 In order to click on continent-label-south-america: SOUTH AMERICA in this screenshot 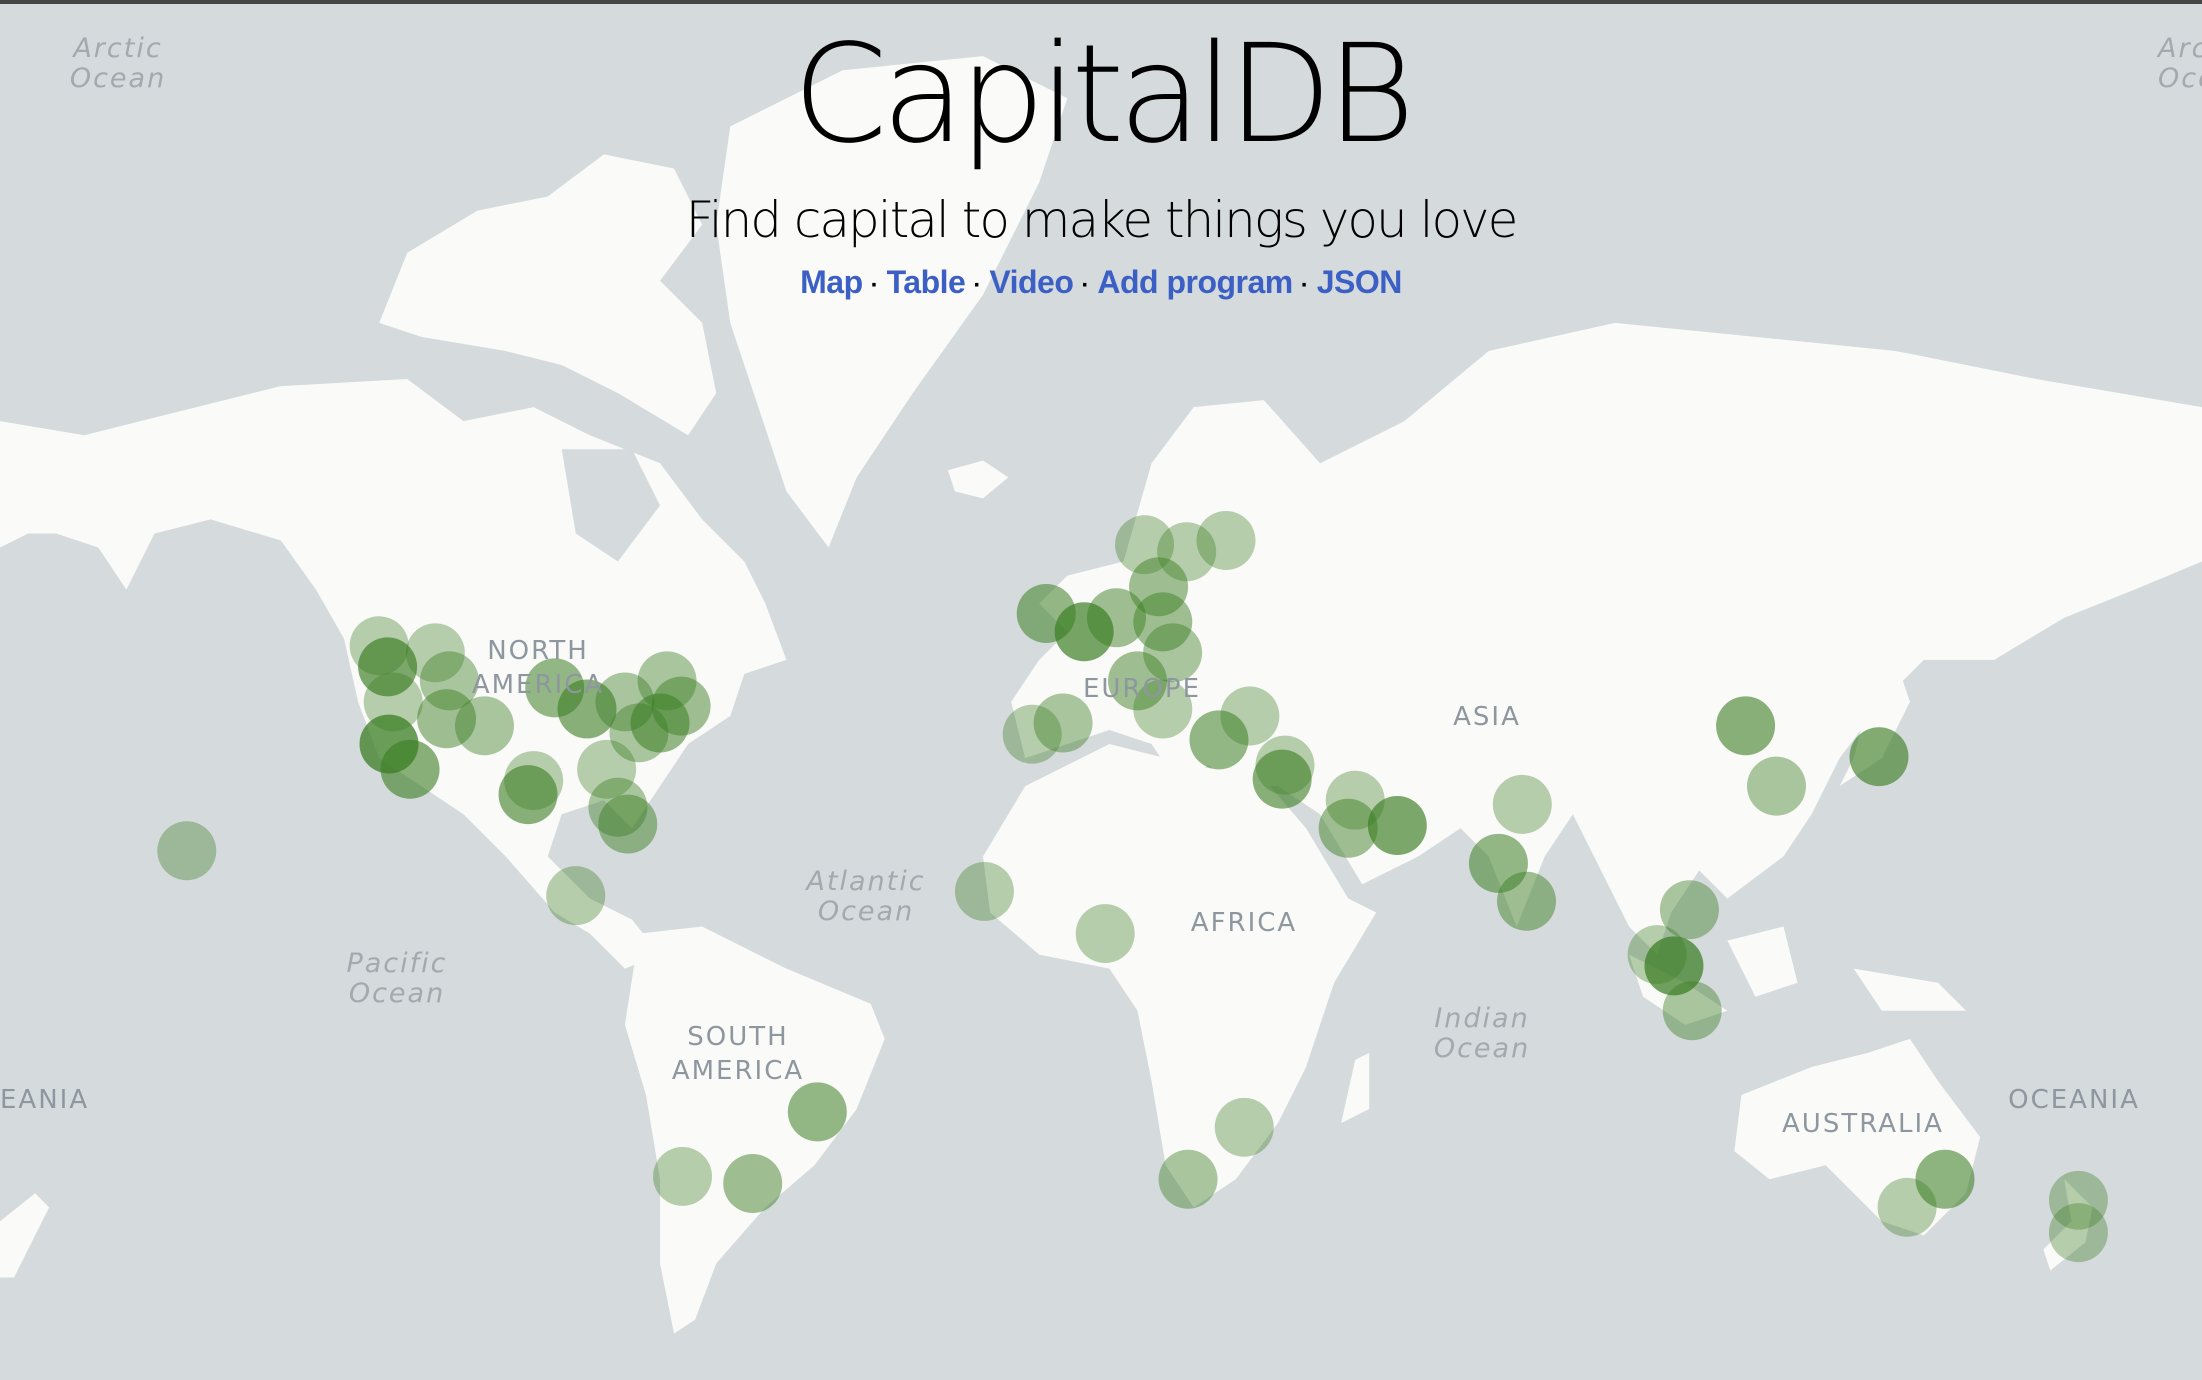, I will do `click(738, 1054)`.